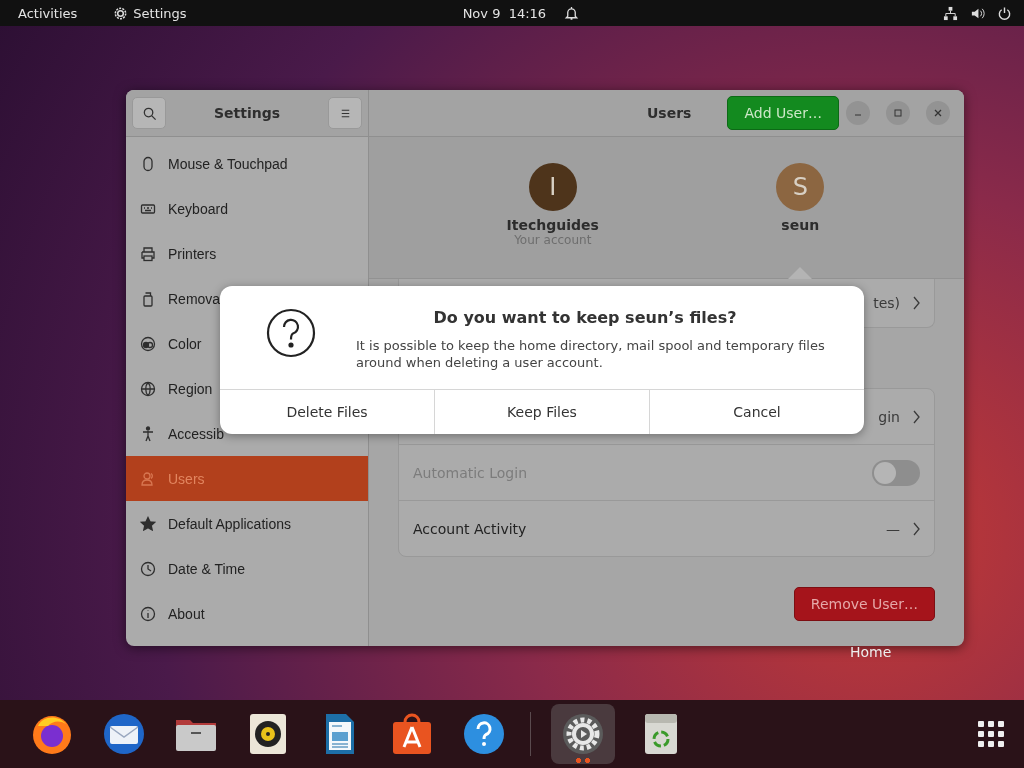  Describe the element at coordinates (893, 528) in the screenshot. I see `row-value: —` at that location.